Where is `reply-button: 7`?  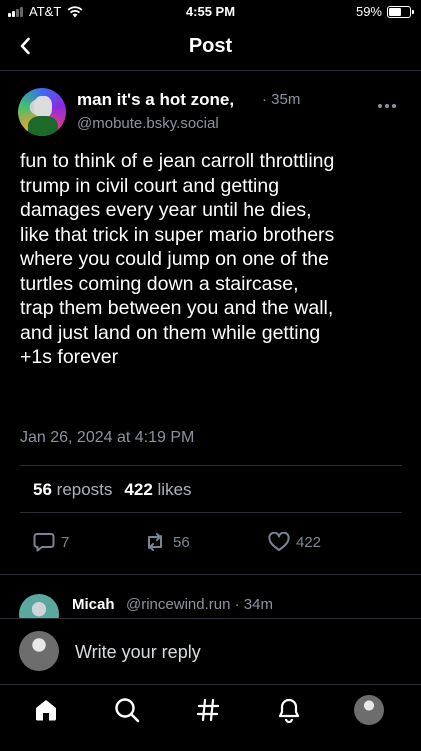 reply-button: 7 is located at coordinates (51, 542).